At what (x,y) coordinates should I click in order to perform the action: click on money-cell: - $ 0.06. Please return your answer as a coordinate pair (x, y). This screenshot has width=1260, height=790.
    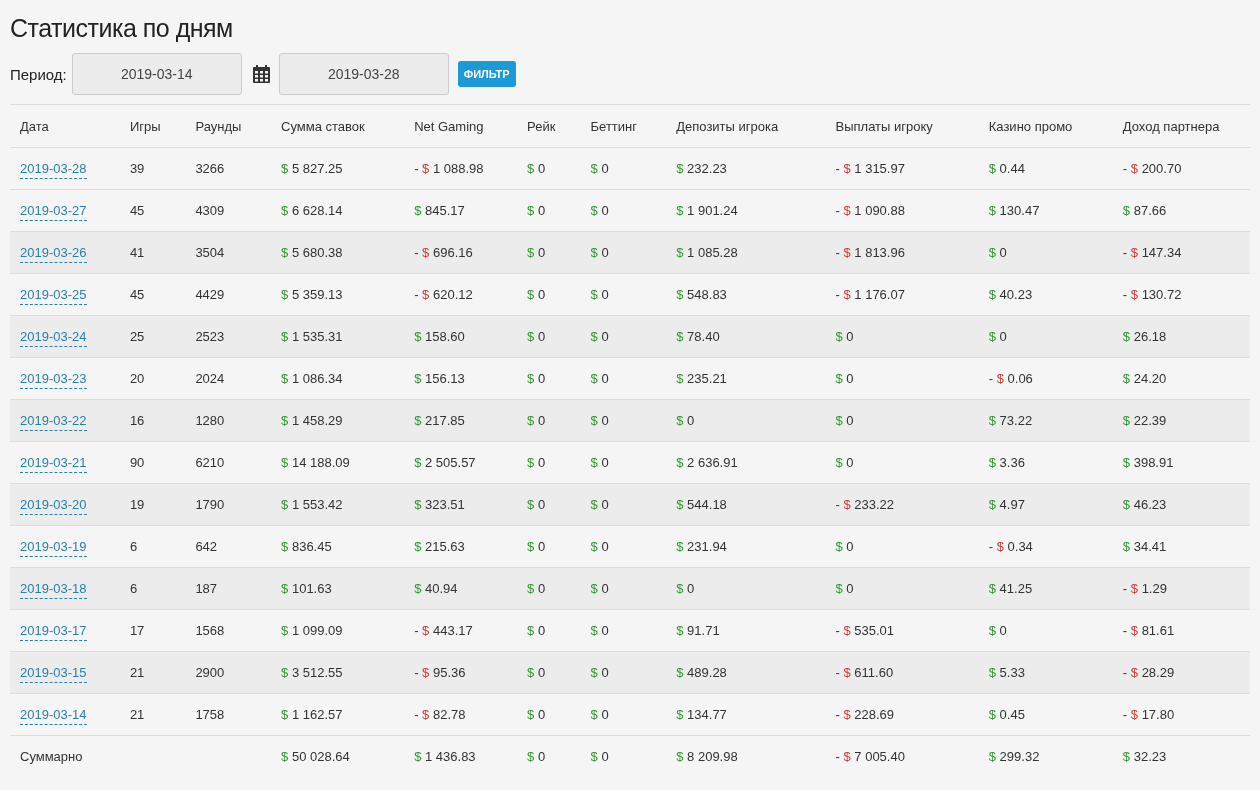
    Looking at the image, I should click on (1045, 378).